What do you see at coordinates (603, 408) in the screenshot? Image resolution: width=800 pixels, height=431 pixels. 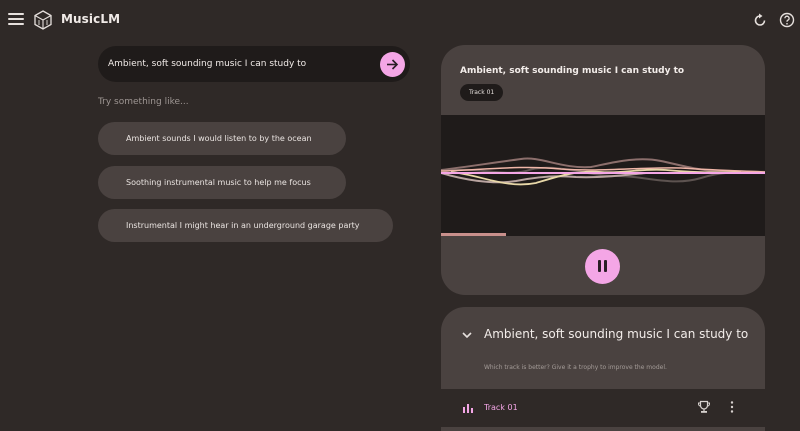 I see `track-row: Track 01` at bounding box center [603, 408].